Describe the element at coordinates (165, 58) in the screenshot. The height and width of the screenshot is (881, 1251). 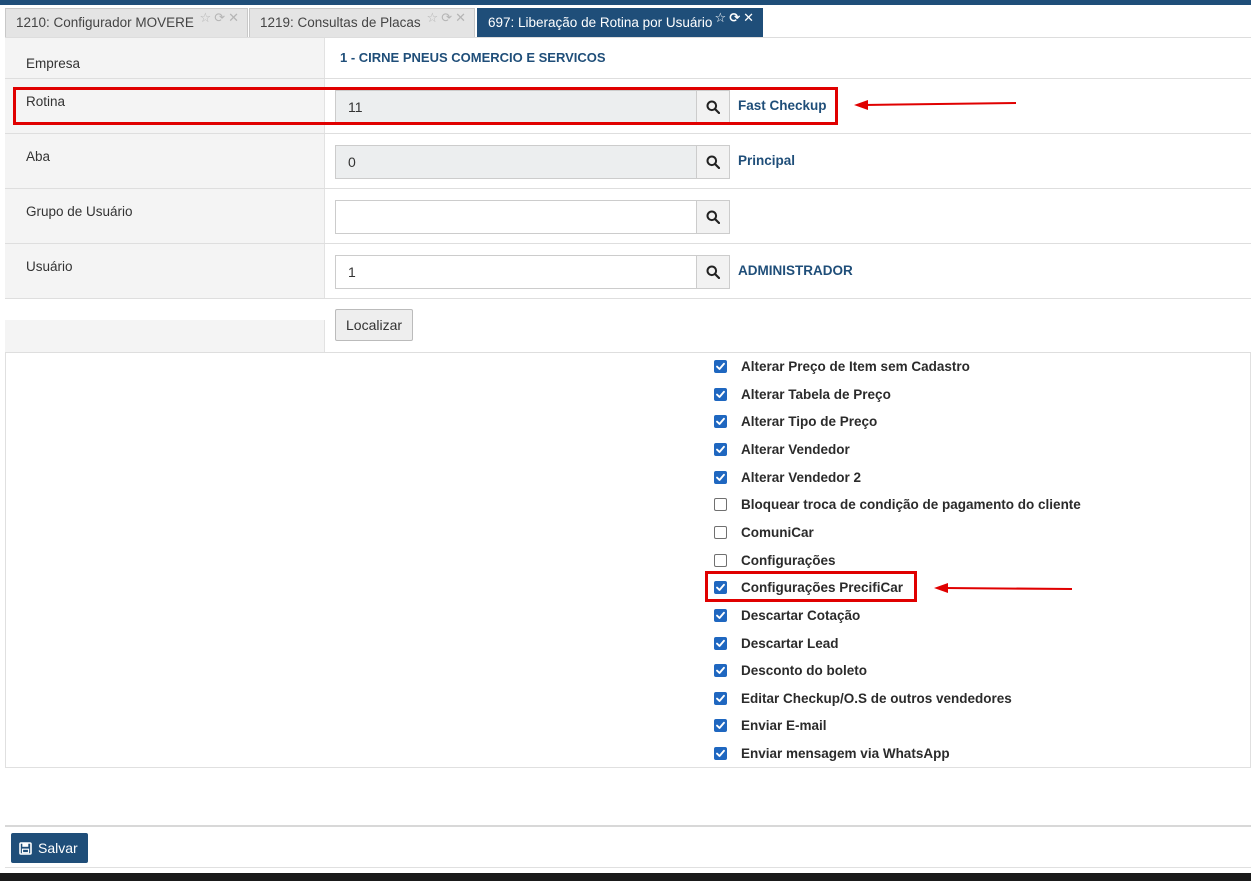
I see `empresa-label: Empresa` at that location.